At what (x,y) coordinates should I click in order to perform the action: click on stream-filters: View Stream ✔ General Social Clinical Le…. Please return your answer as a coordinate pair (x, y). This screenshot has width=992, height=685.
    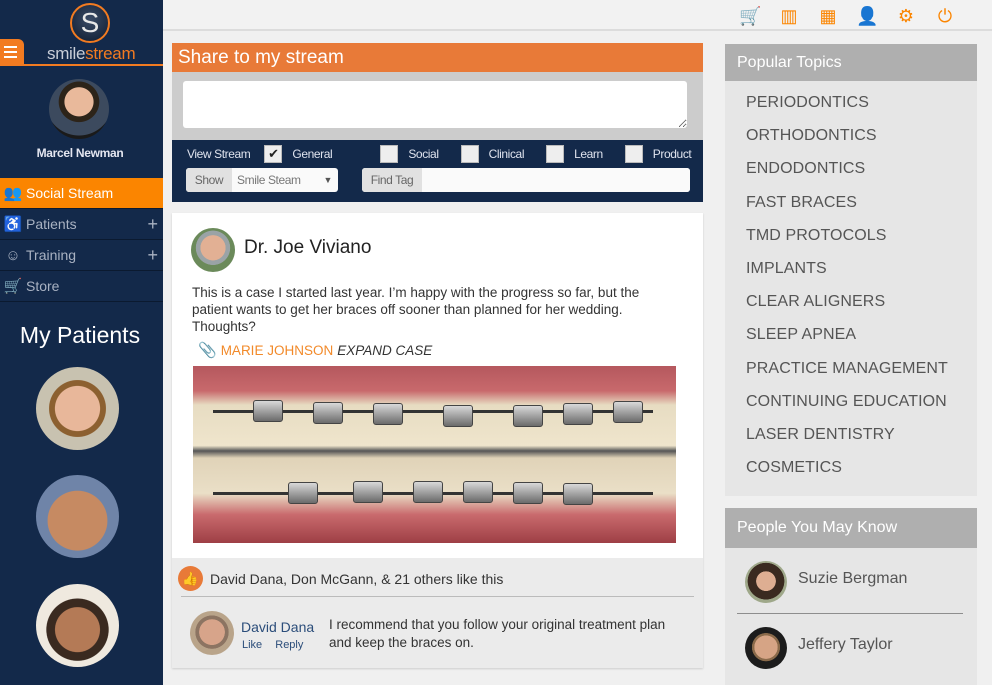
    Looking at the image, I should click on (437, 171).